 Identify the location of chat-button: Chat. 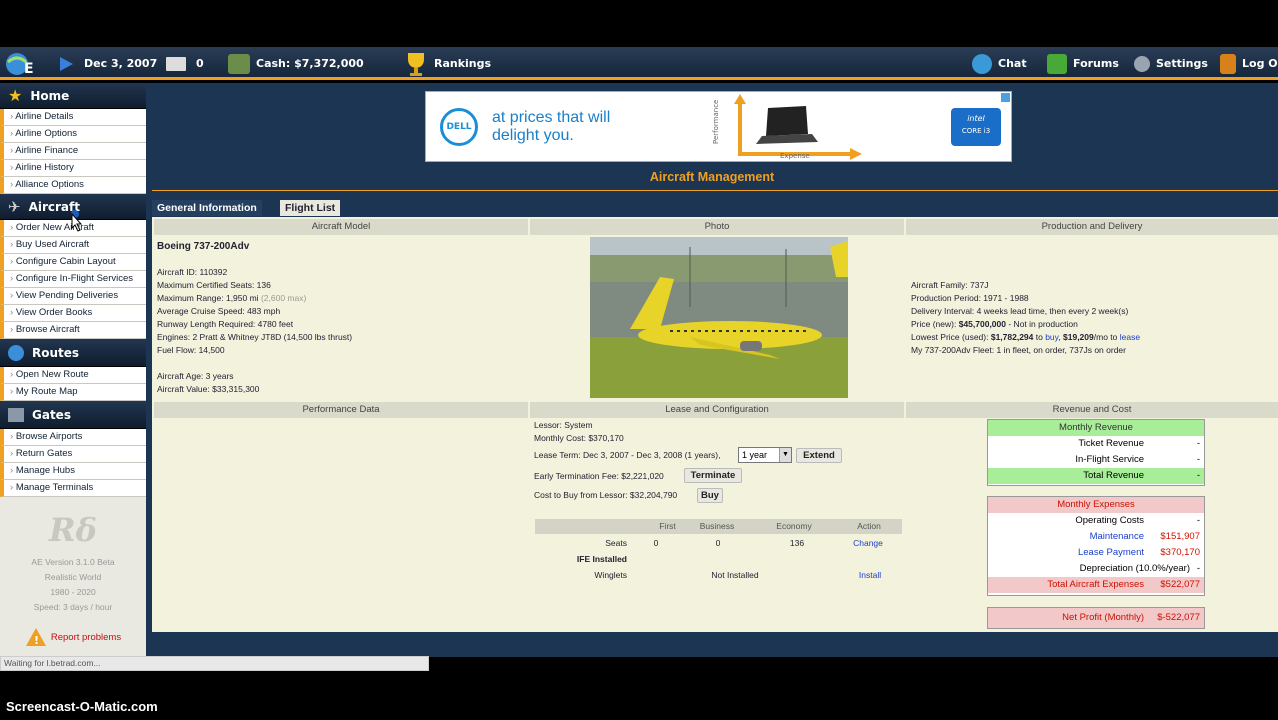
(999, 63).